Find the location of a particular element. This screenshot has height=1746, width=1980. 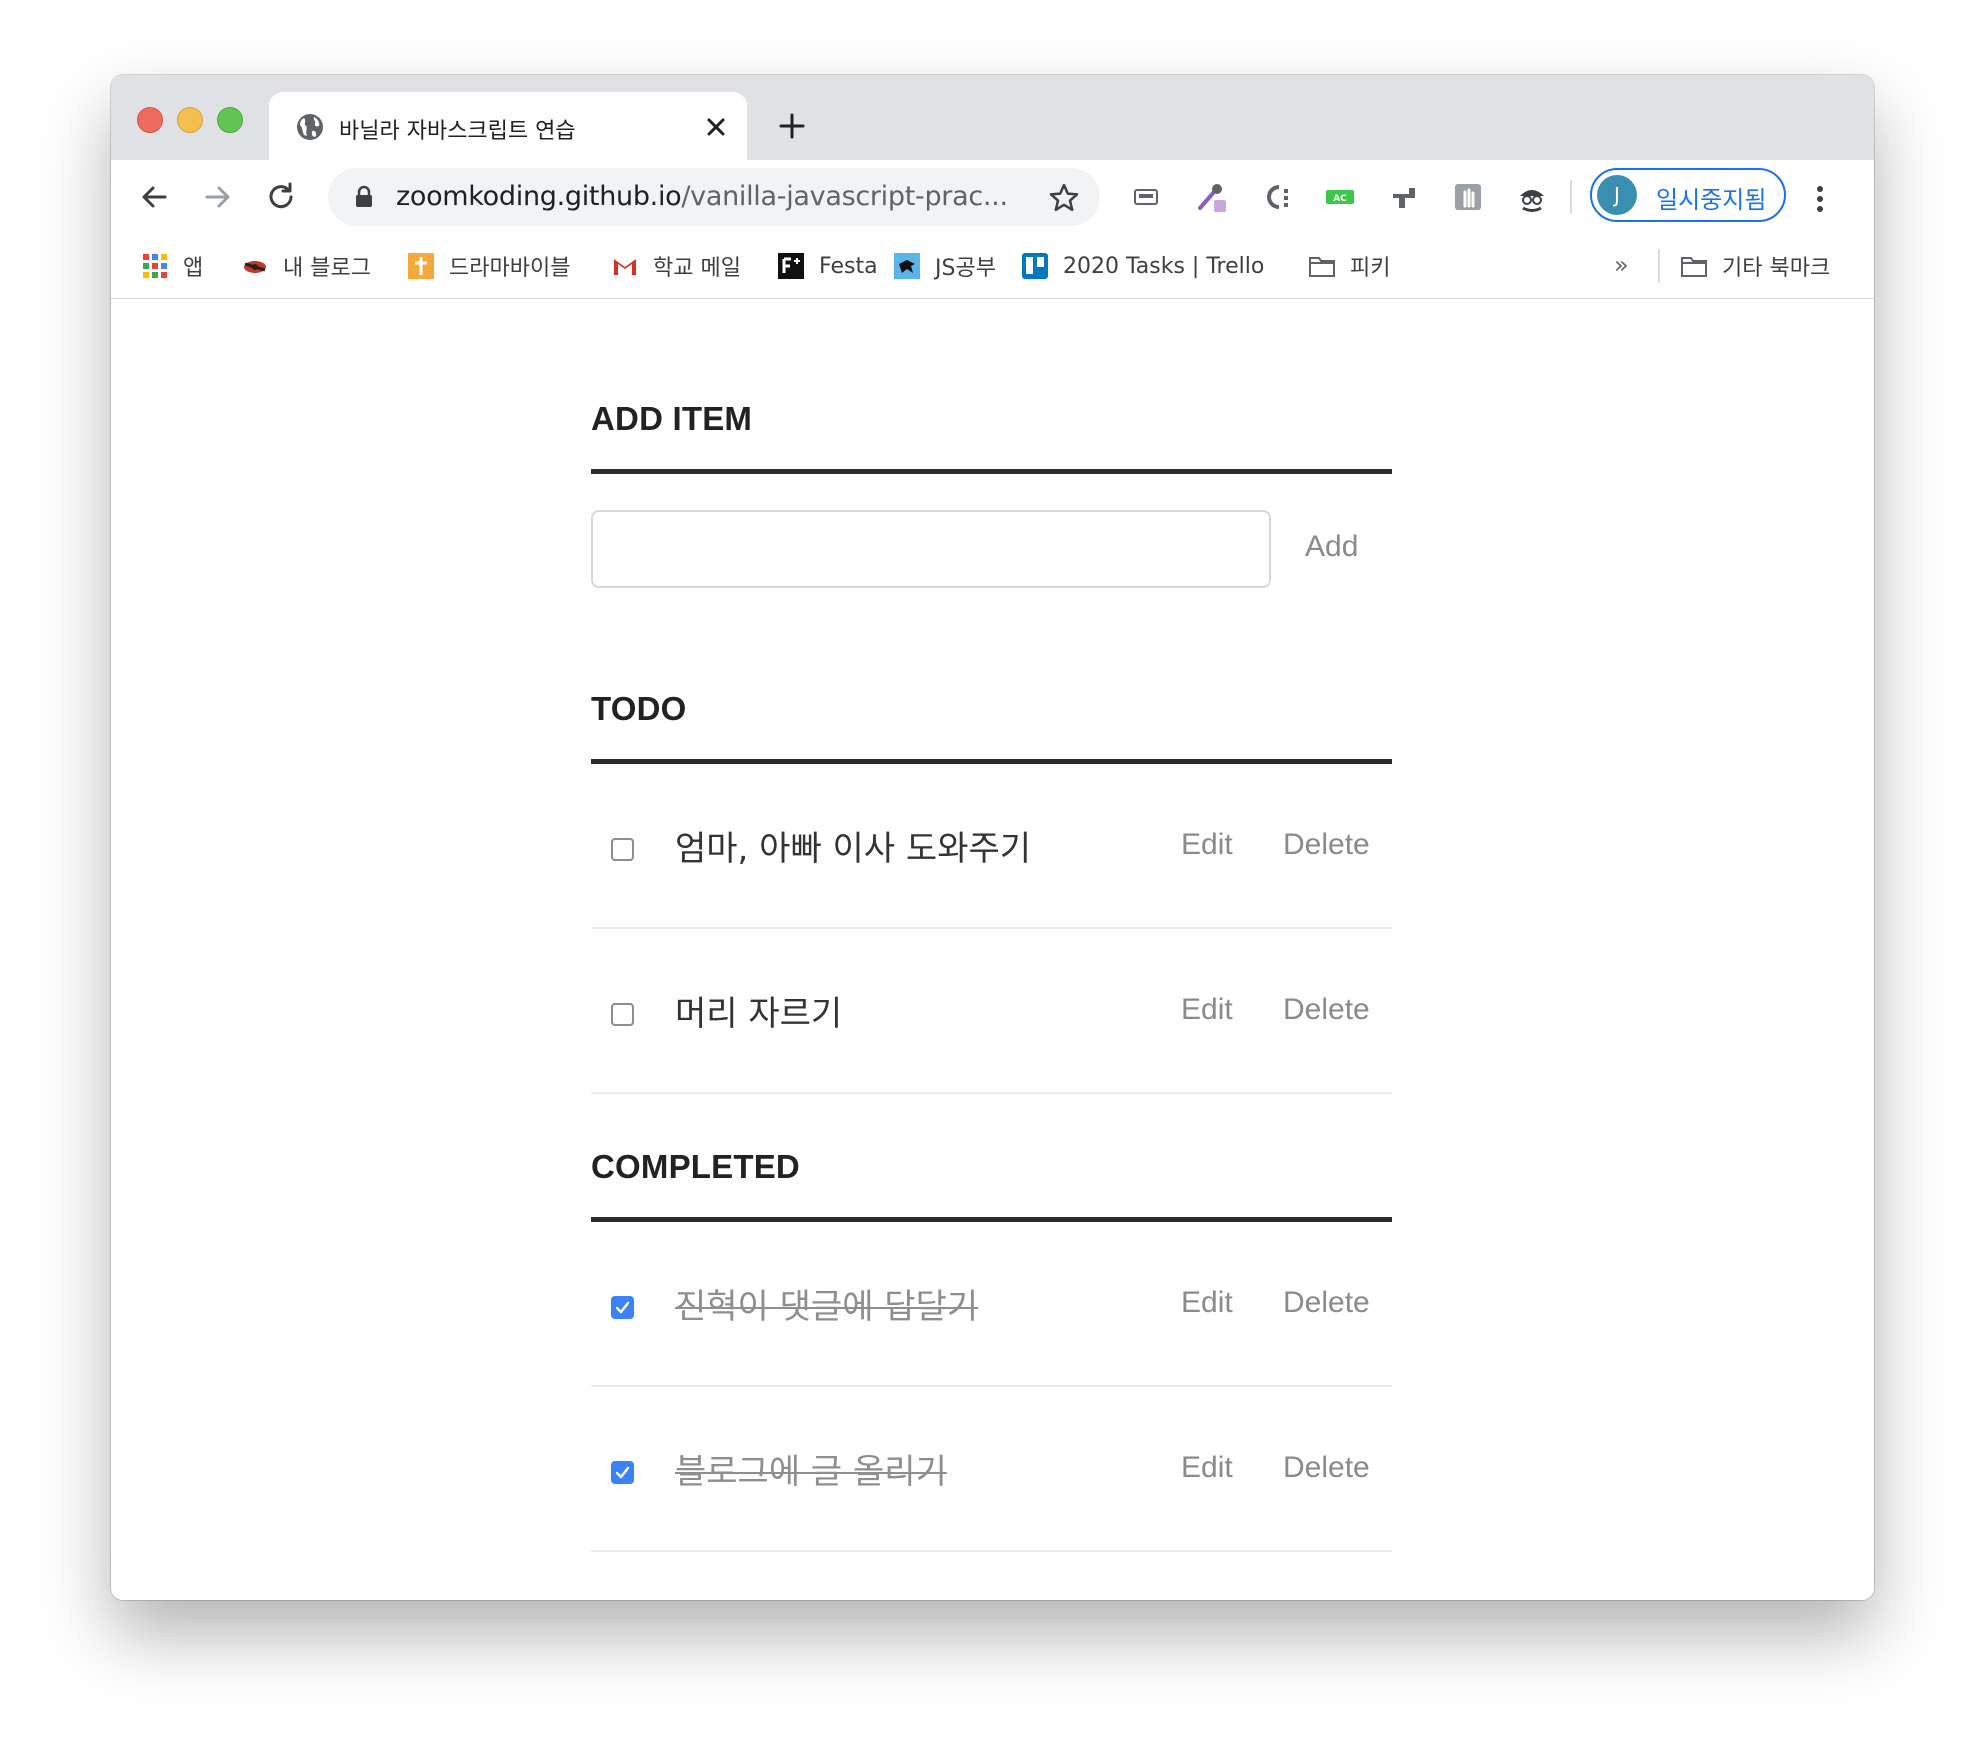

toolbar-divider is located at coordinates (1571, 197).